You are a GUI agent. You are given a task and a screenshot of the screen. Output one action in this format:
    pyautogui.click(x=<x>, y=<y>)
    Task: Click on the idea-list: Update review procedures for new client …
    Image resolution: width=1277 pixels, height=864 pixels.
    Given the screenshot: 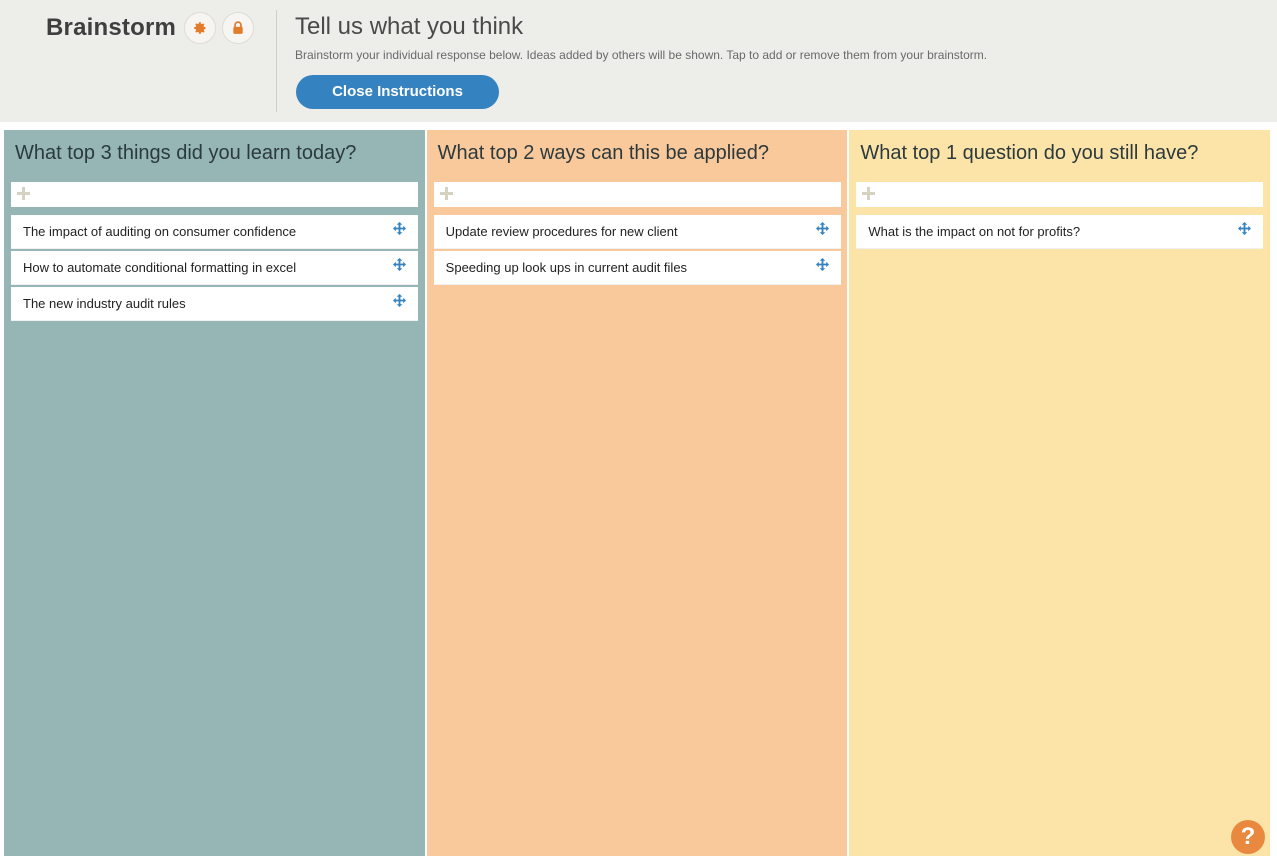 What is the action you would take?
    pyautogui.click(x=637, y=251)
    